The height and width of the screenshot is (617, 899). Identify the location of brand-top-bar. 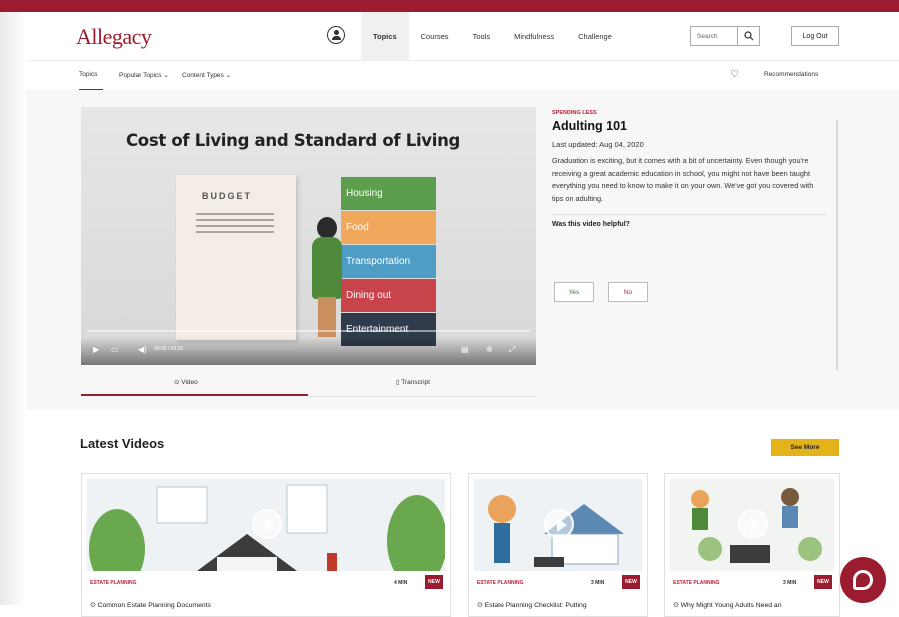
(449, 6).